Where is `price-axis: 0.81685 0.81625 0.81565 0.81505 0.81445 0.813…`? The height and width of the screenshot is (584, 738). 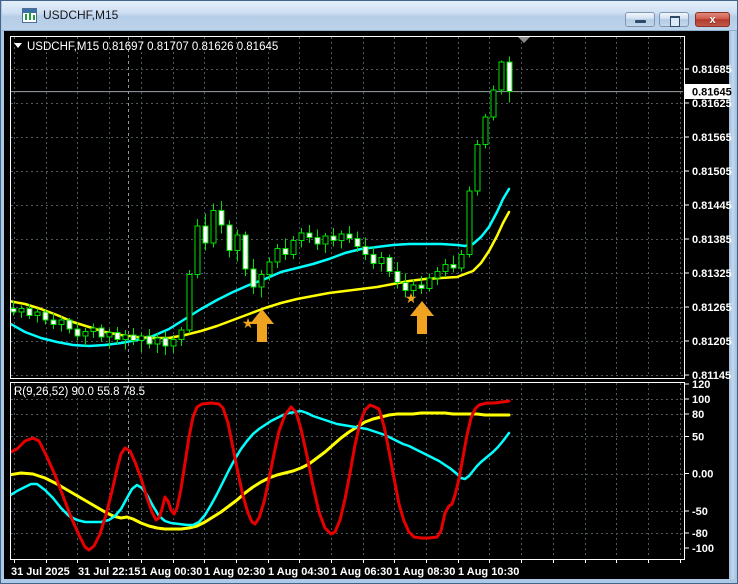
price-axis: 0.81685 0.81625 0.81565 0.81505 0.81445 0.813… is located at coordinates (708, 223).